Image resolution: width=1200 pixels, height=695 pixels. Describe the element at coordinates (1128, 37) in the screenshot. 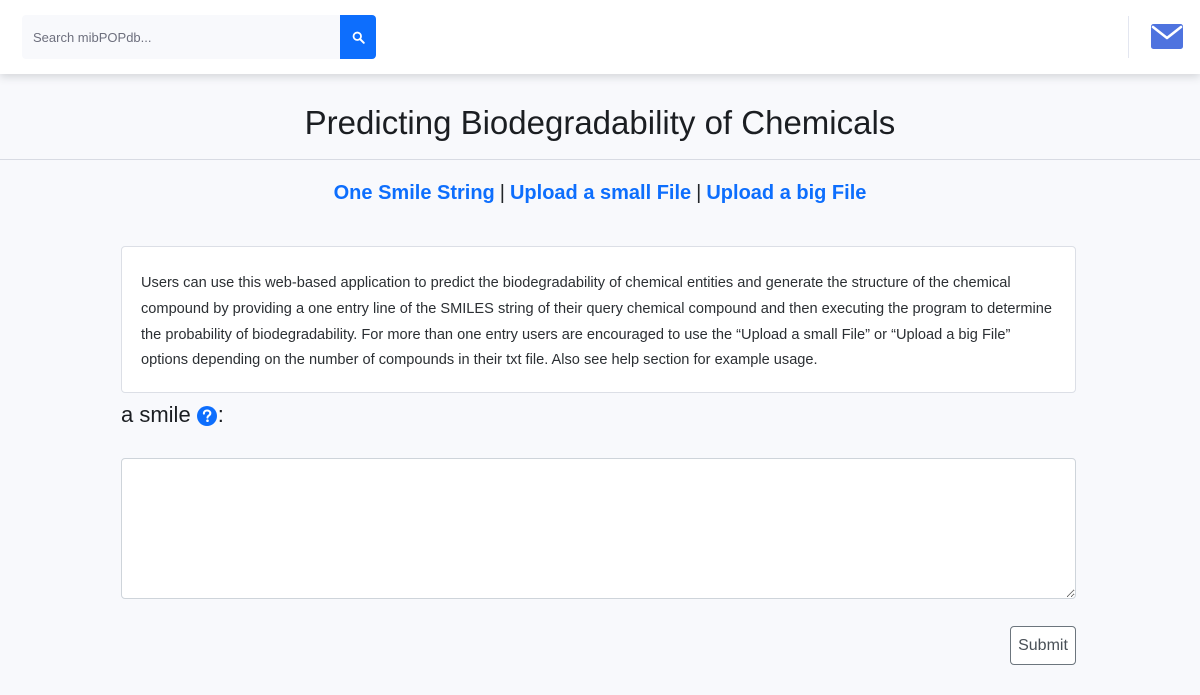

I see `topbar-divider` at that location.